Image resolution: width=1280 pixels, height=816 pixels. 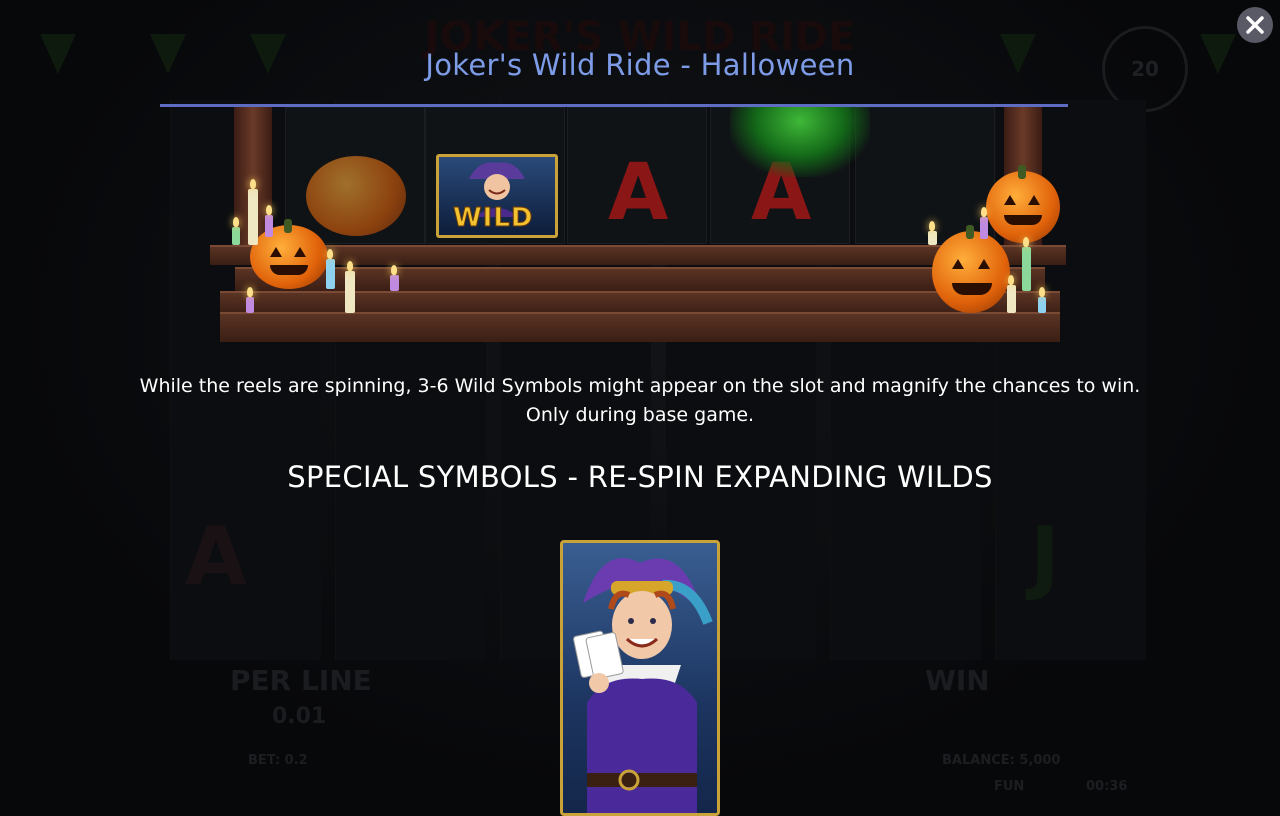 I want to click on win-label: WIN, so click(x=957, y=680).